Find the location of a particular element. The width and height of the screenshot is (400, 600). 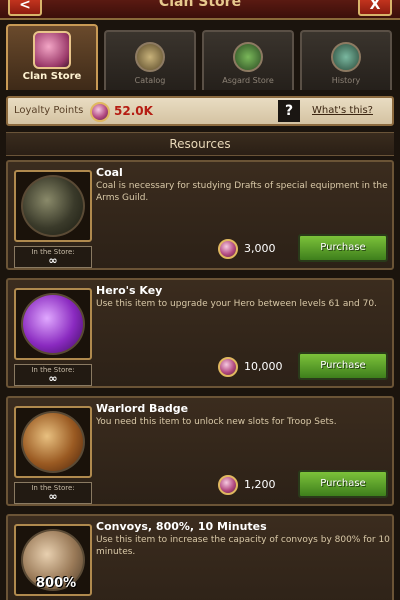

header-bar: < Clan Store X is located at coordinates (200, 10).